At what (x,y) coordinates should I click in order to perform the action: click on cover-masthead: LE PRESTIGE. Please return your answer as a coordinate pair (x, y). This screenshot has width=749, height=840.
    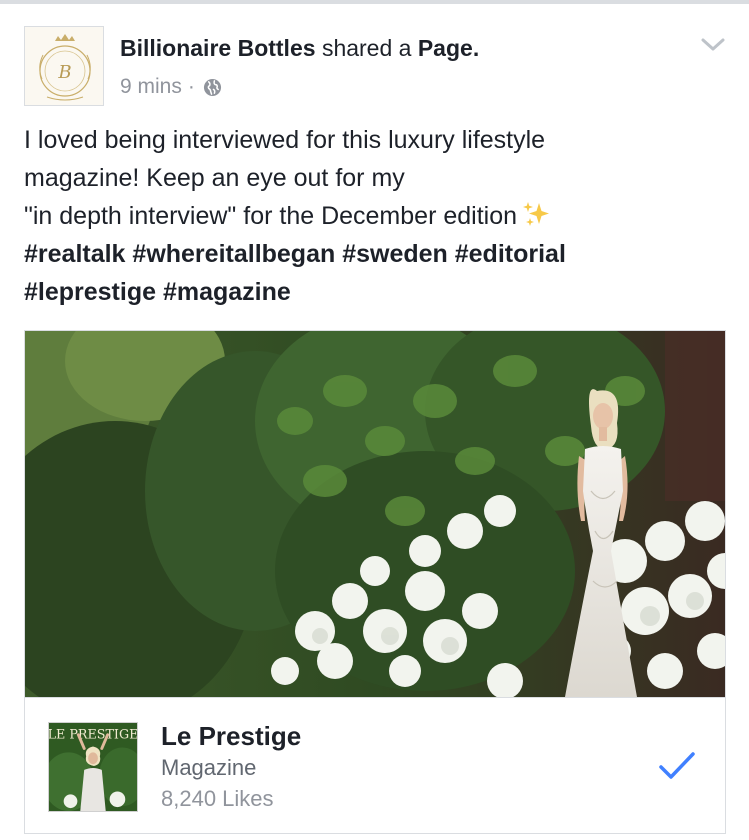
    Looking at the image, I should click on (93, 734).